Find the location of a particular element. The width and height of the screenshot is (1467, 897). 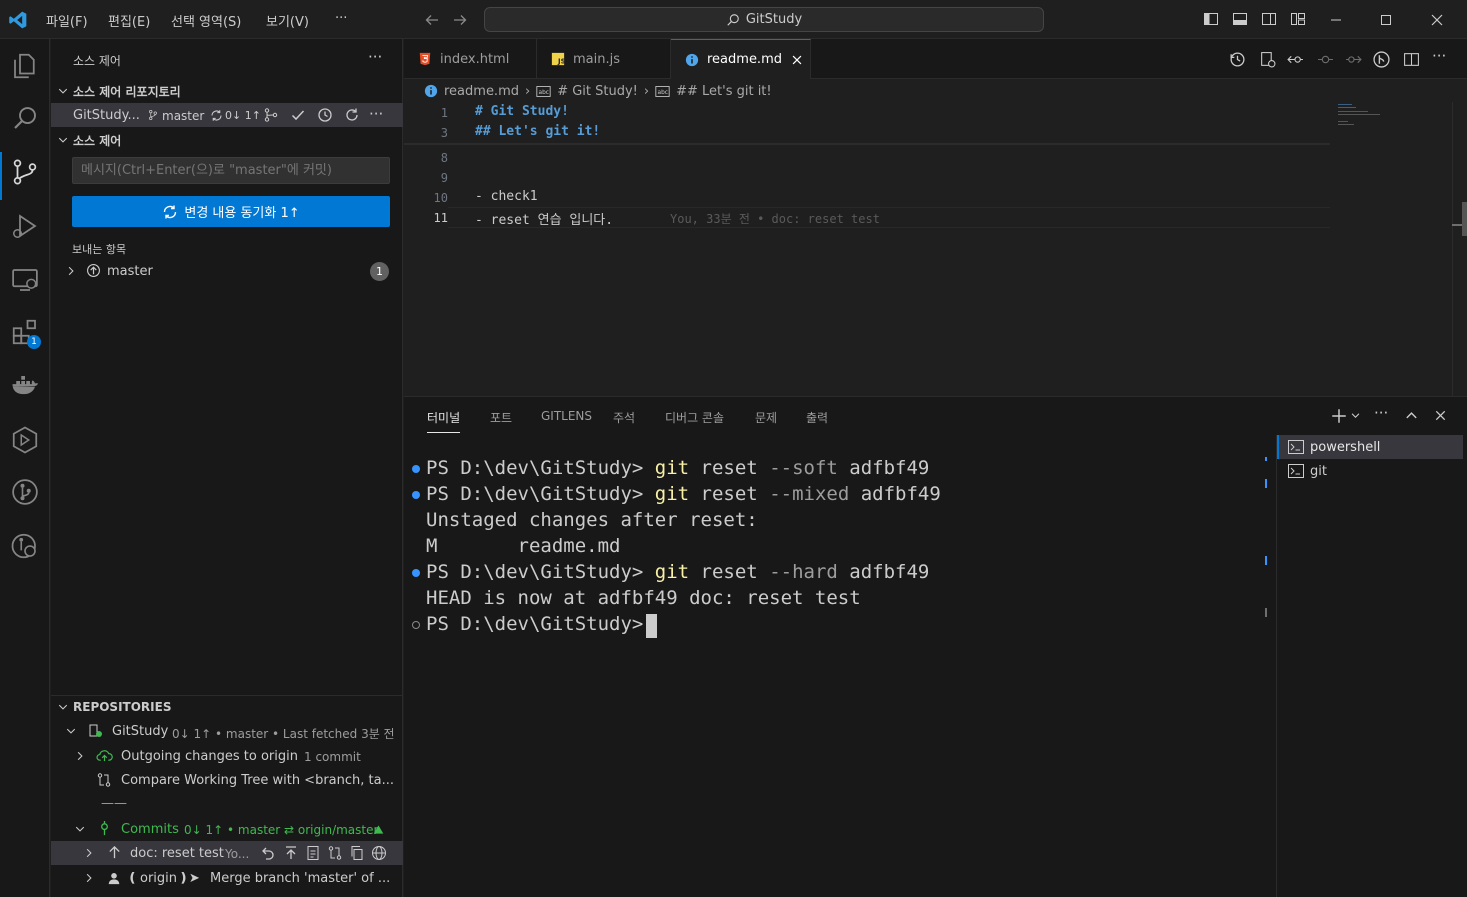

origin-tag: origin is located at coordinates (158, 878).